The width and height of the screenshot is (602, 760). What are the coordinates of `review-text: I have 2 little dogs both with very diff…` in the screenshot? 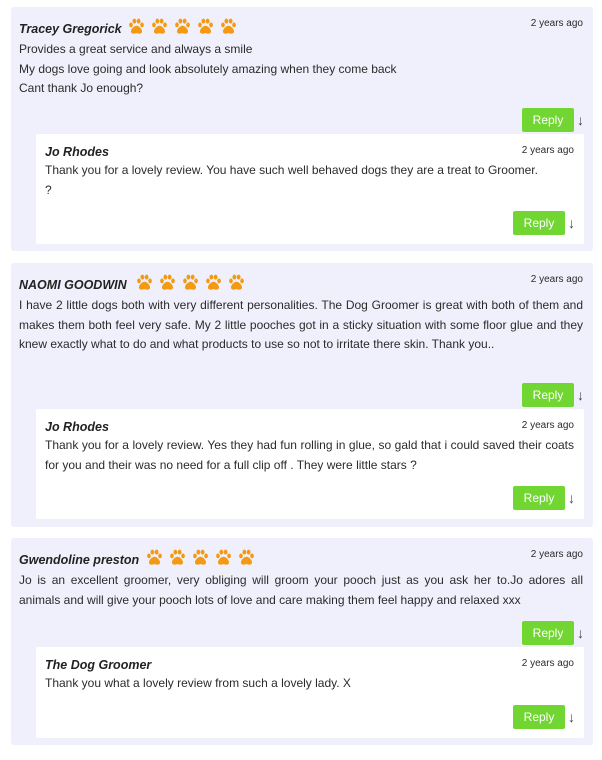 It's located at (301, 324).